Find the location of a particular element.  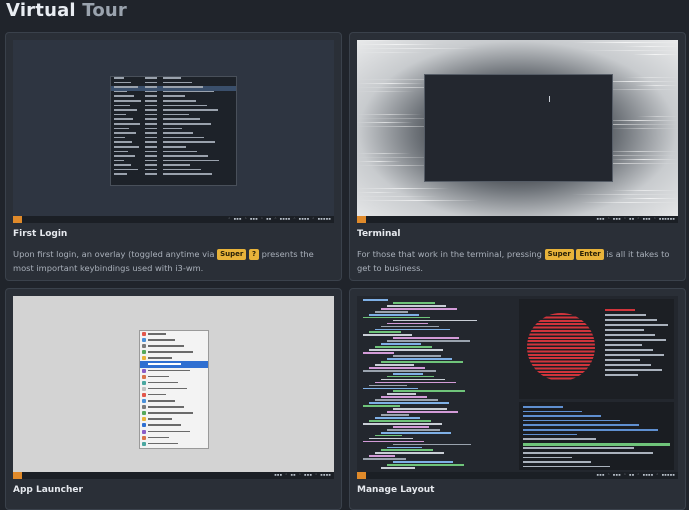

launcher-menu is located at coordinates (174, 389).